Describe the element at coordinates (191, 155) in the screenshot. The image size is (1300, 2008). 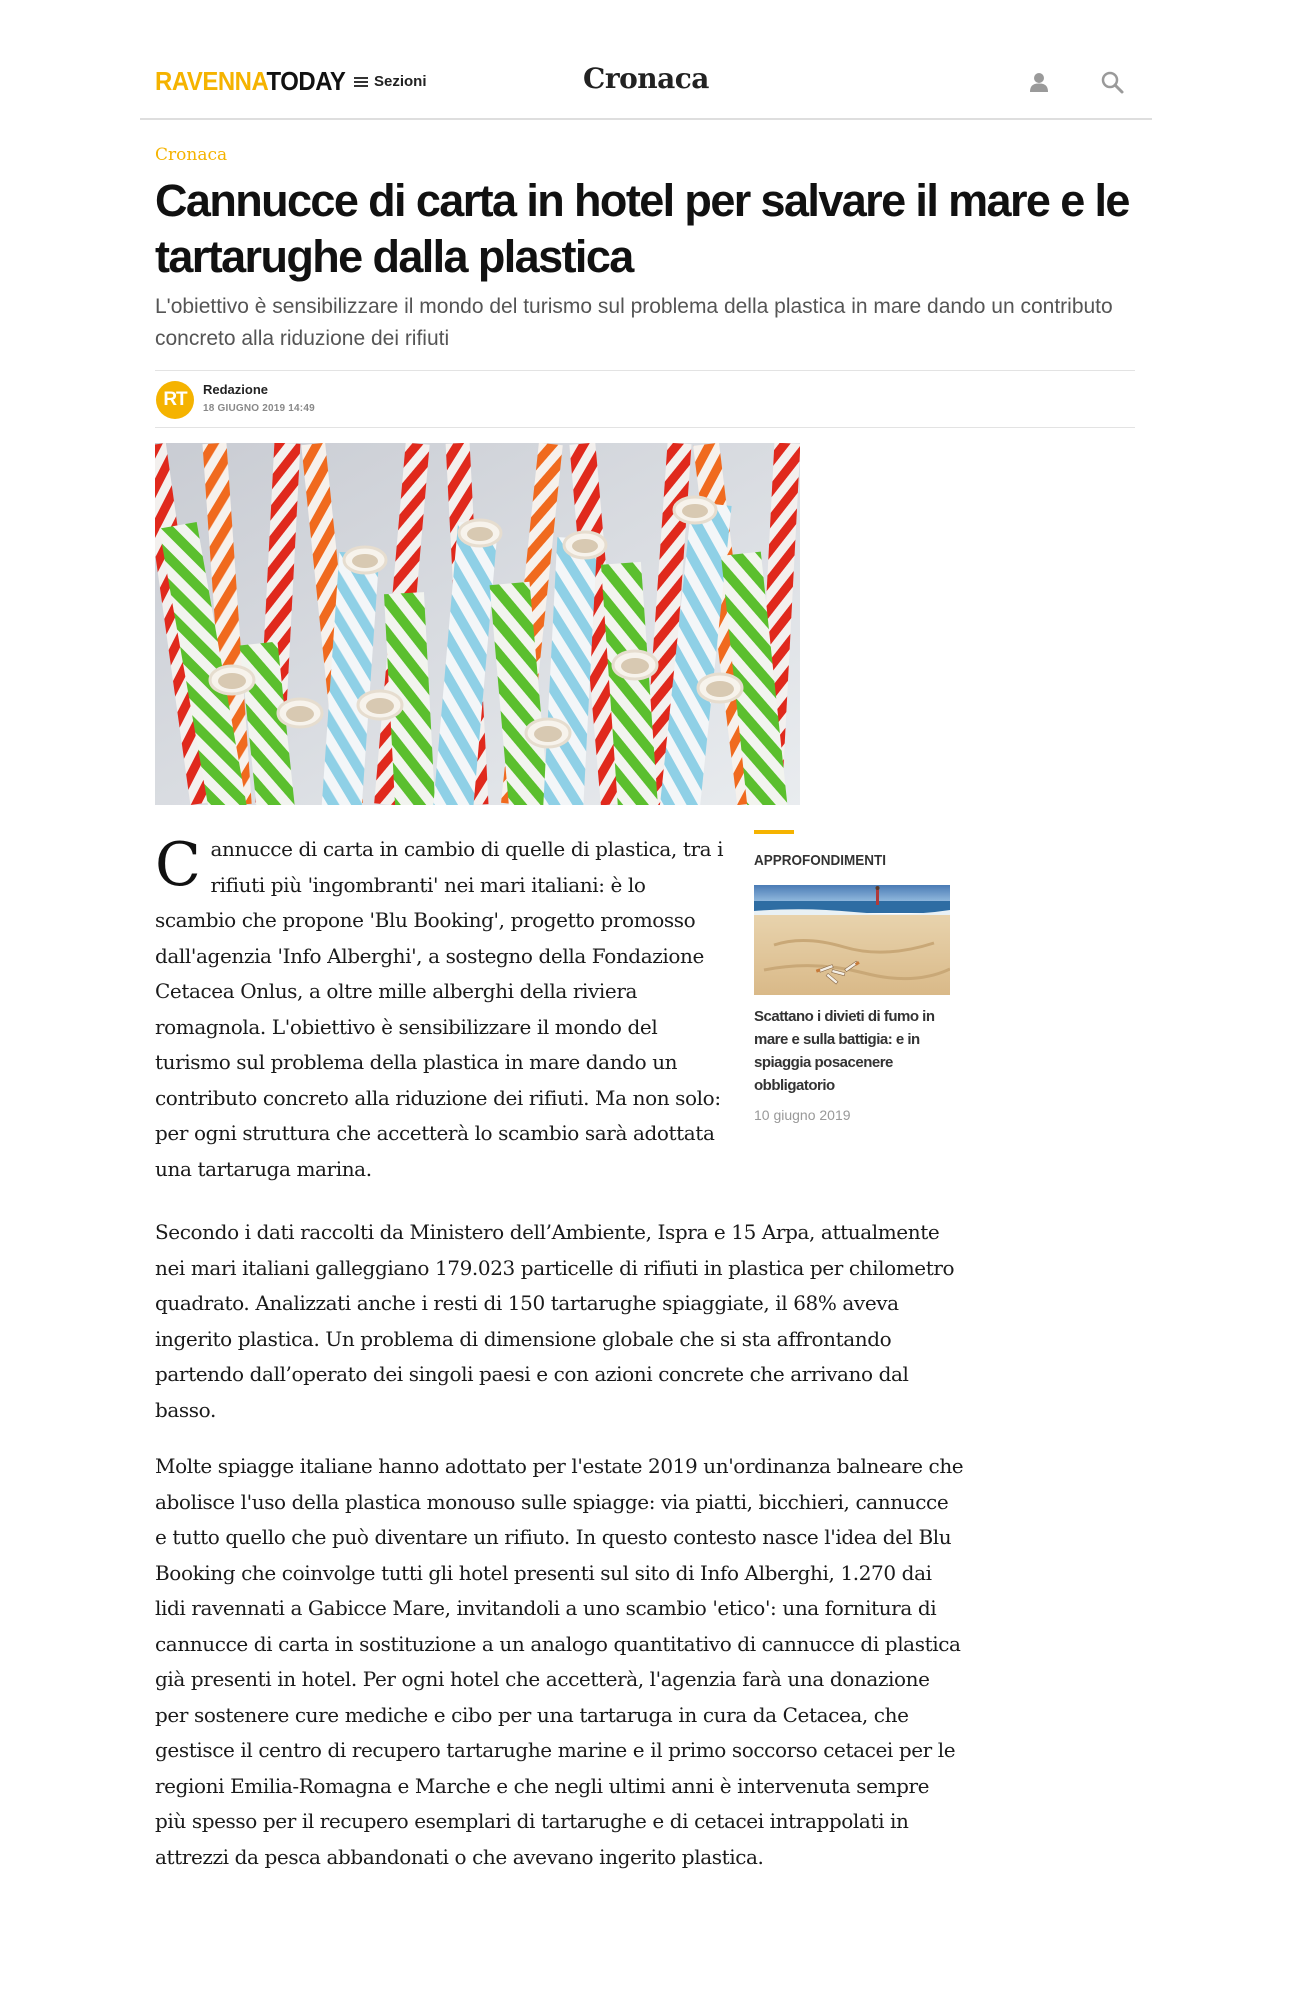
I see `article-category: Cronaca` at that location.